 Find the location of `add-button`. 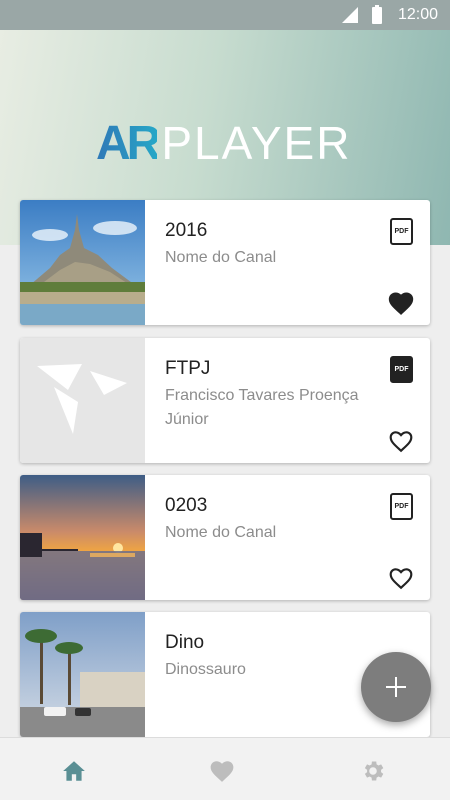

add-button is located at coordinates (396, 687).